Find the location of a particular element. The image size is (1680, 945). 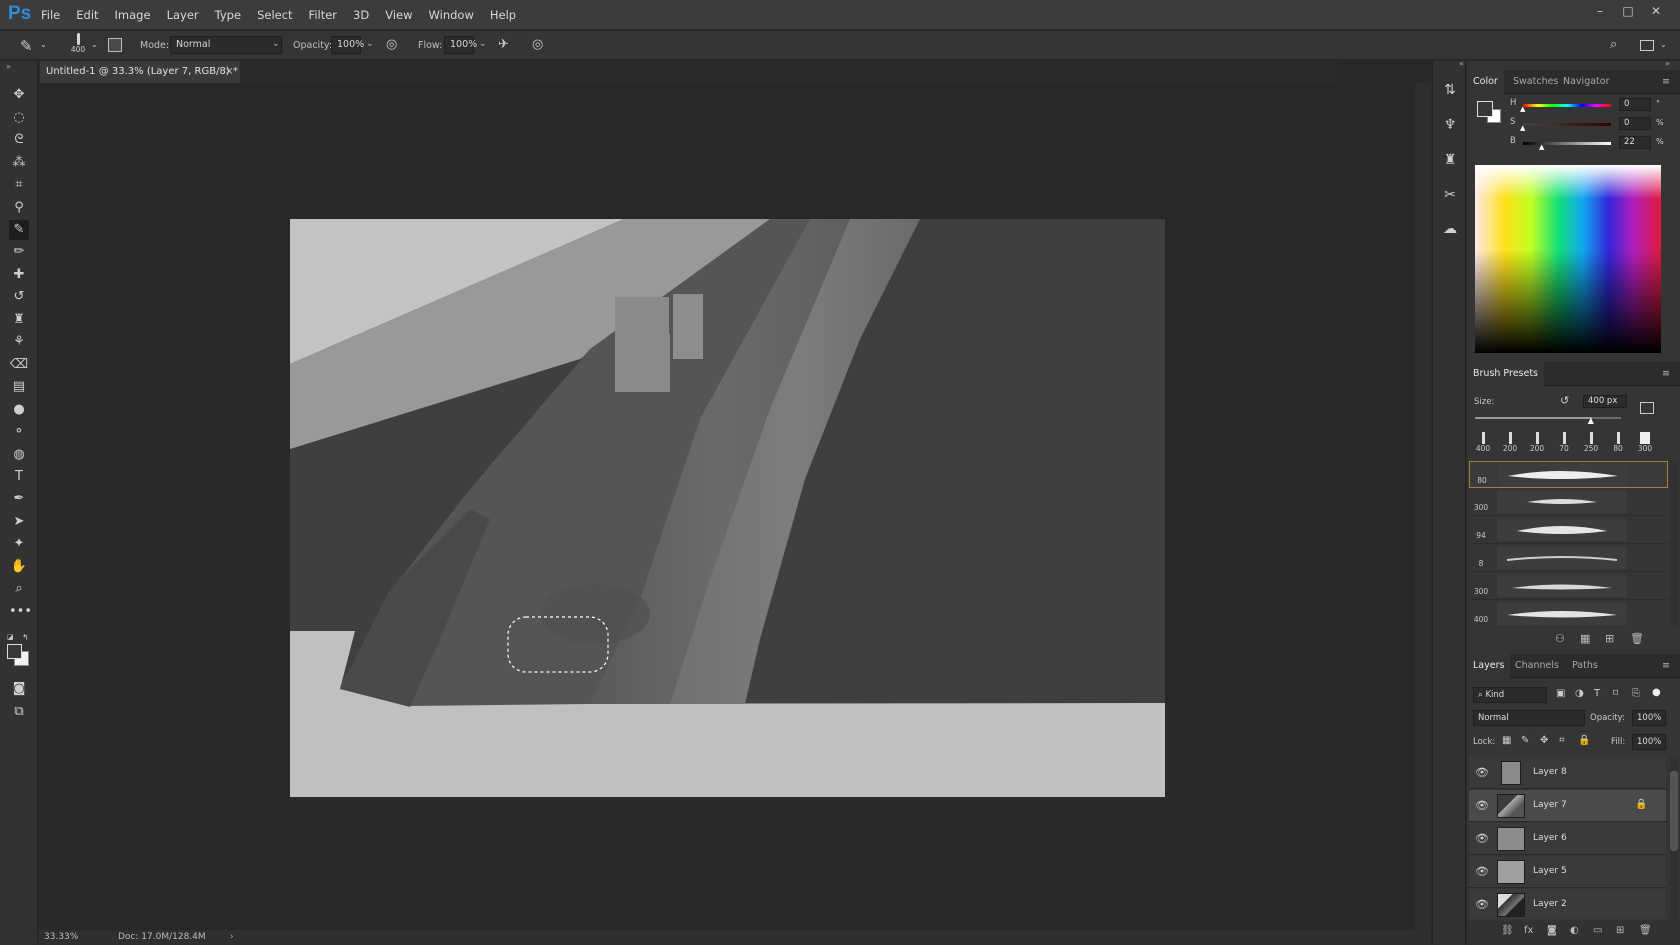

zoom-tool-icon: ⌕ is located at coordinates (19, 589).